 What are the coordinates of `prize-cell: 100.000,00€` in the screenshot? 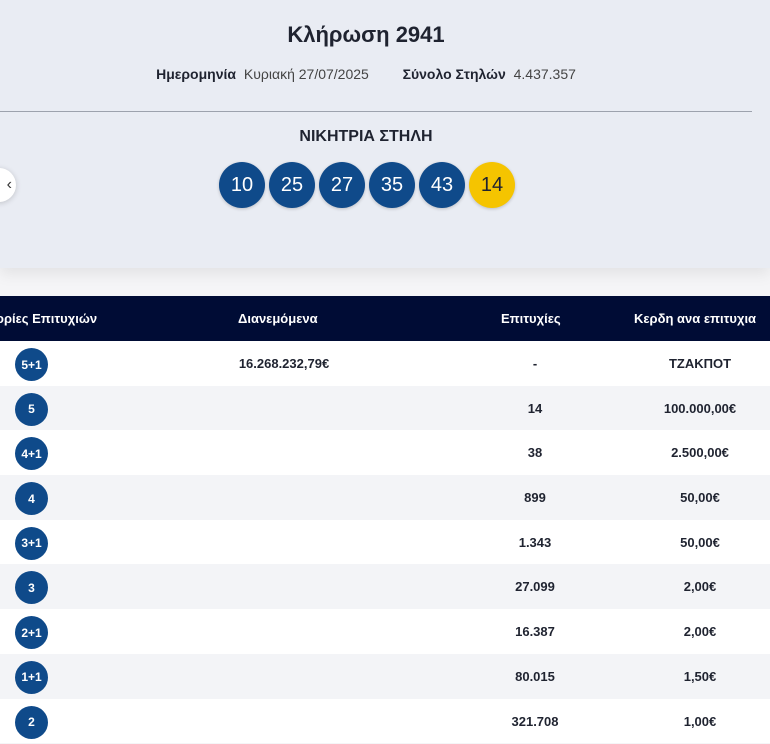 It's located at (700, 408).